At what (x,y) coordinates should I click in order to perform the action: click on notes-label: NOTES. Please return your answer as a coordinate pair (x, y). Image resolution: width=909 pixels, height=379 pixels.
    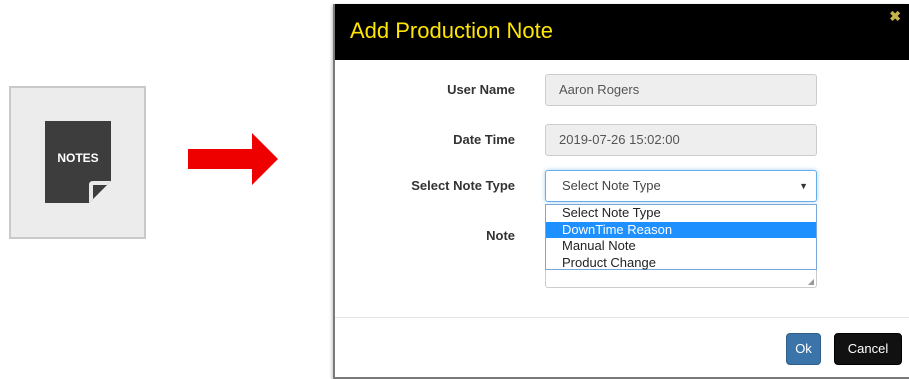
    Looking at the image, I should click on (78, 158).